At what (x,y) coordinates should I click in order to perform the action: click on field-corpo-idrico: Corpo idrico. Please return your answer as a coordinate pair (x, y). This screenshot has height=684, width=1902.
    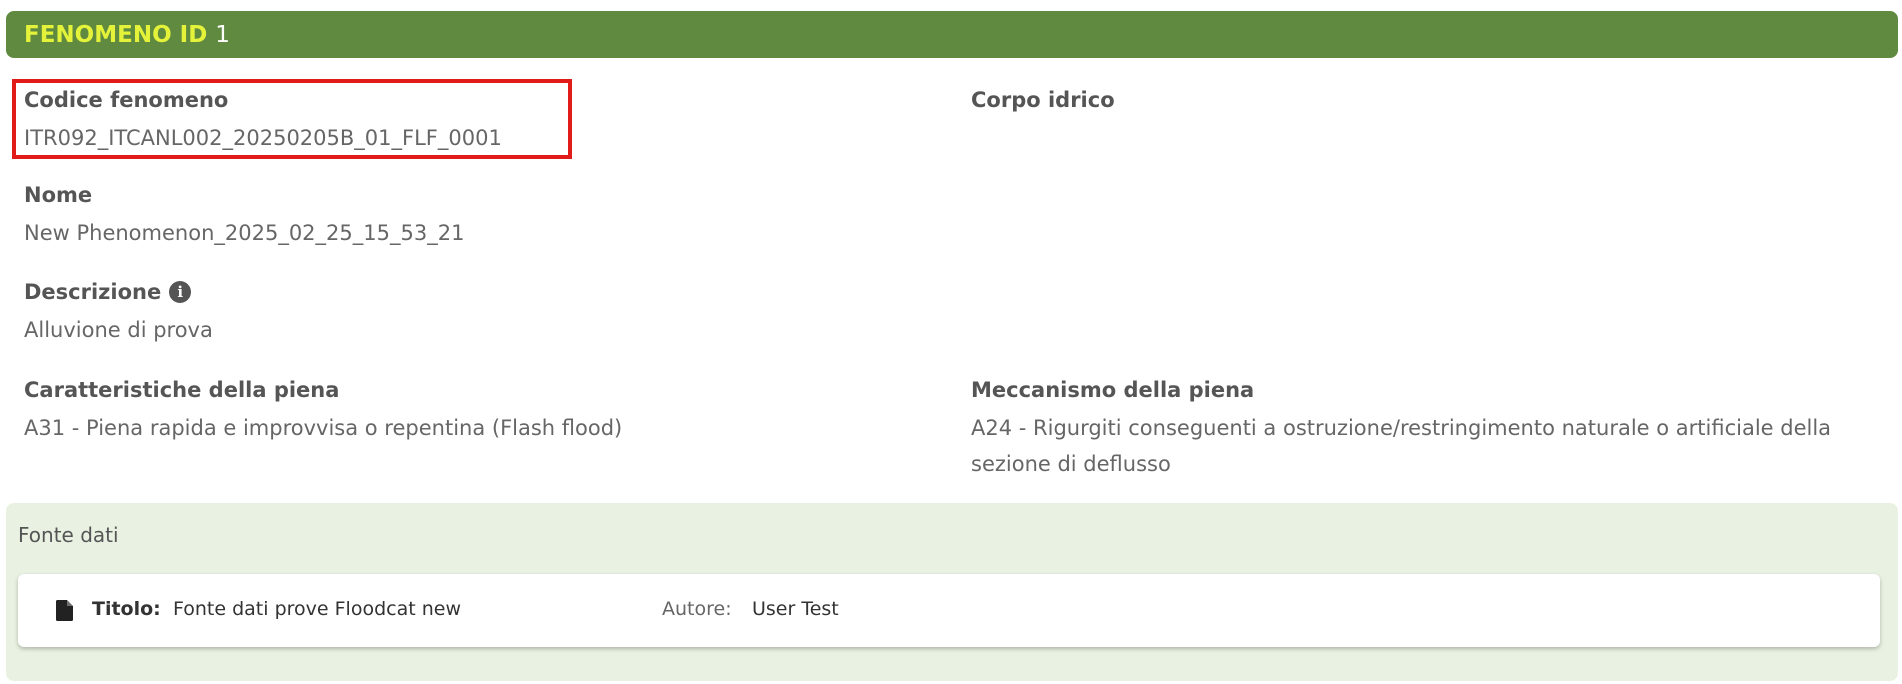
    Looking at the image, I should click on (1421, 103).